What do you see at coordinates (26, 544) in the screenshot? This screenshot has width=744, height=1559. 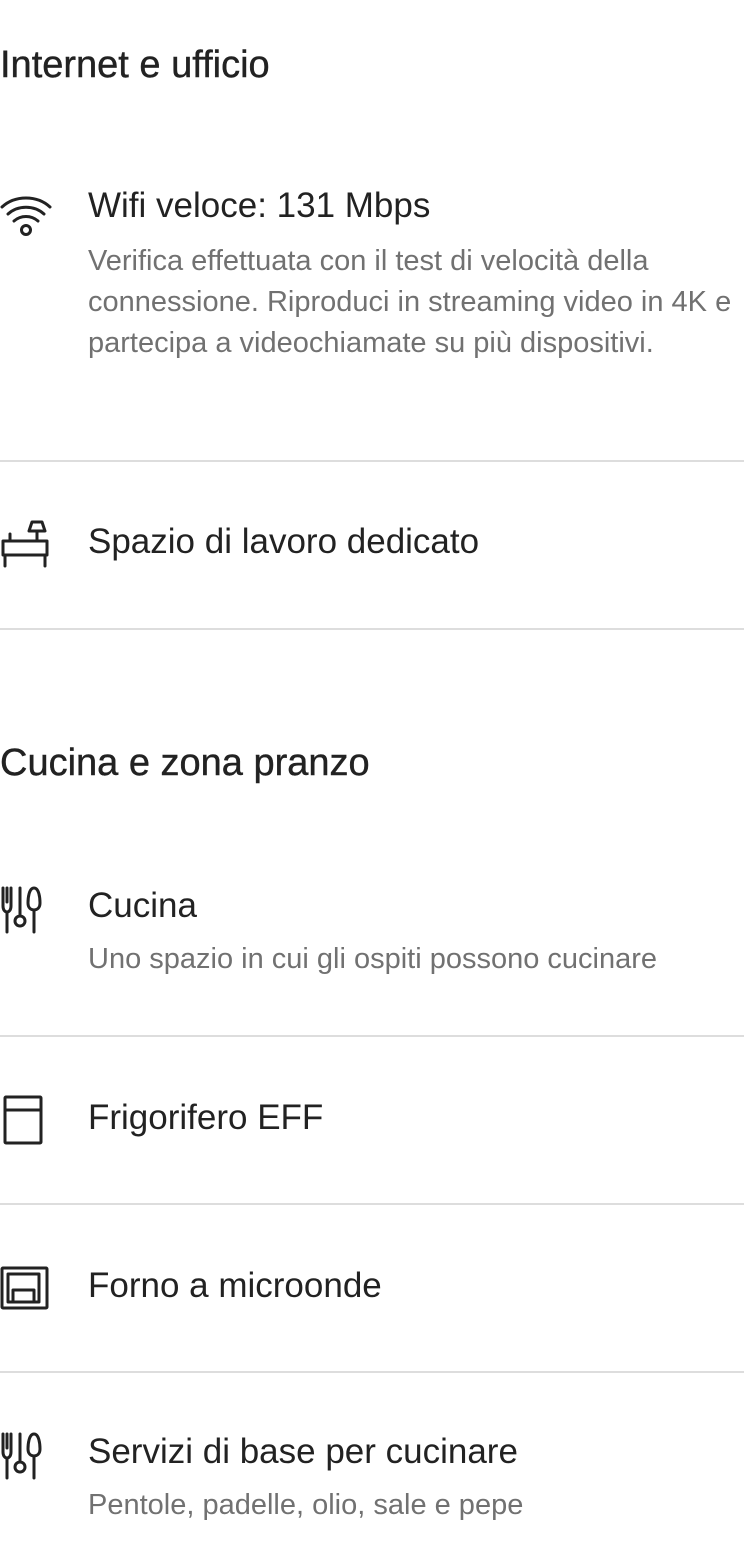 I see `workspace-desk-icon` at bounding box center [26, 544].